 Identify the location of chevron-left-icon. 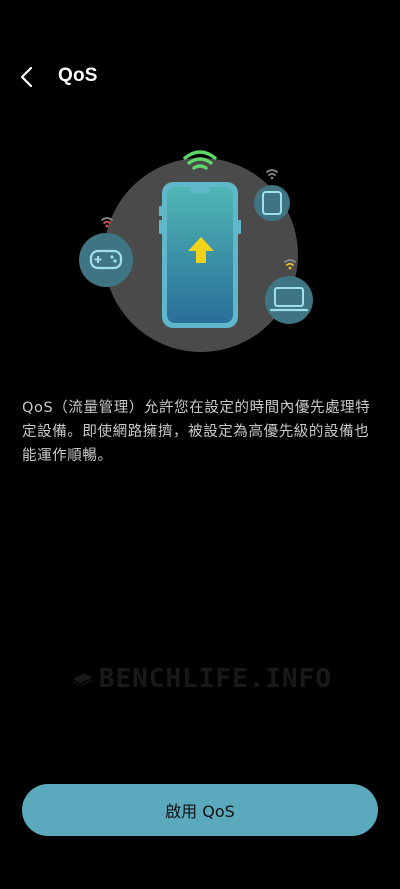
(26, 77).